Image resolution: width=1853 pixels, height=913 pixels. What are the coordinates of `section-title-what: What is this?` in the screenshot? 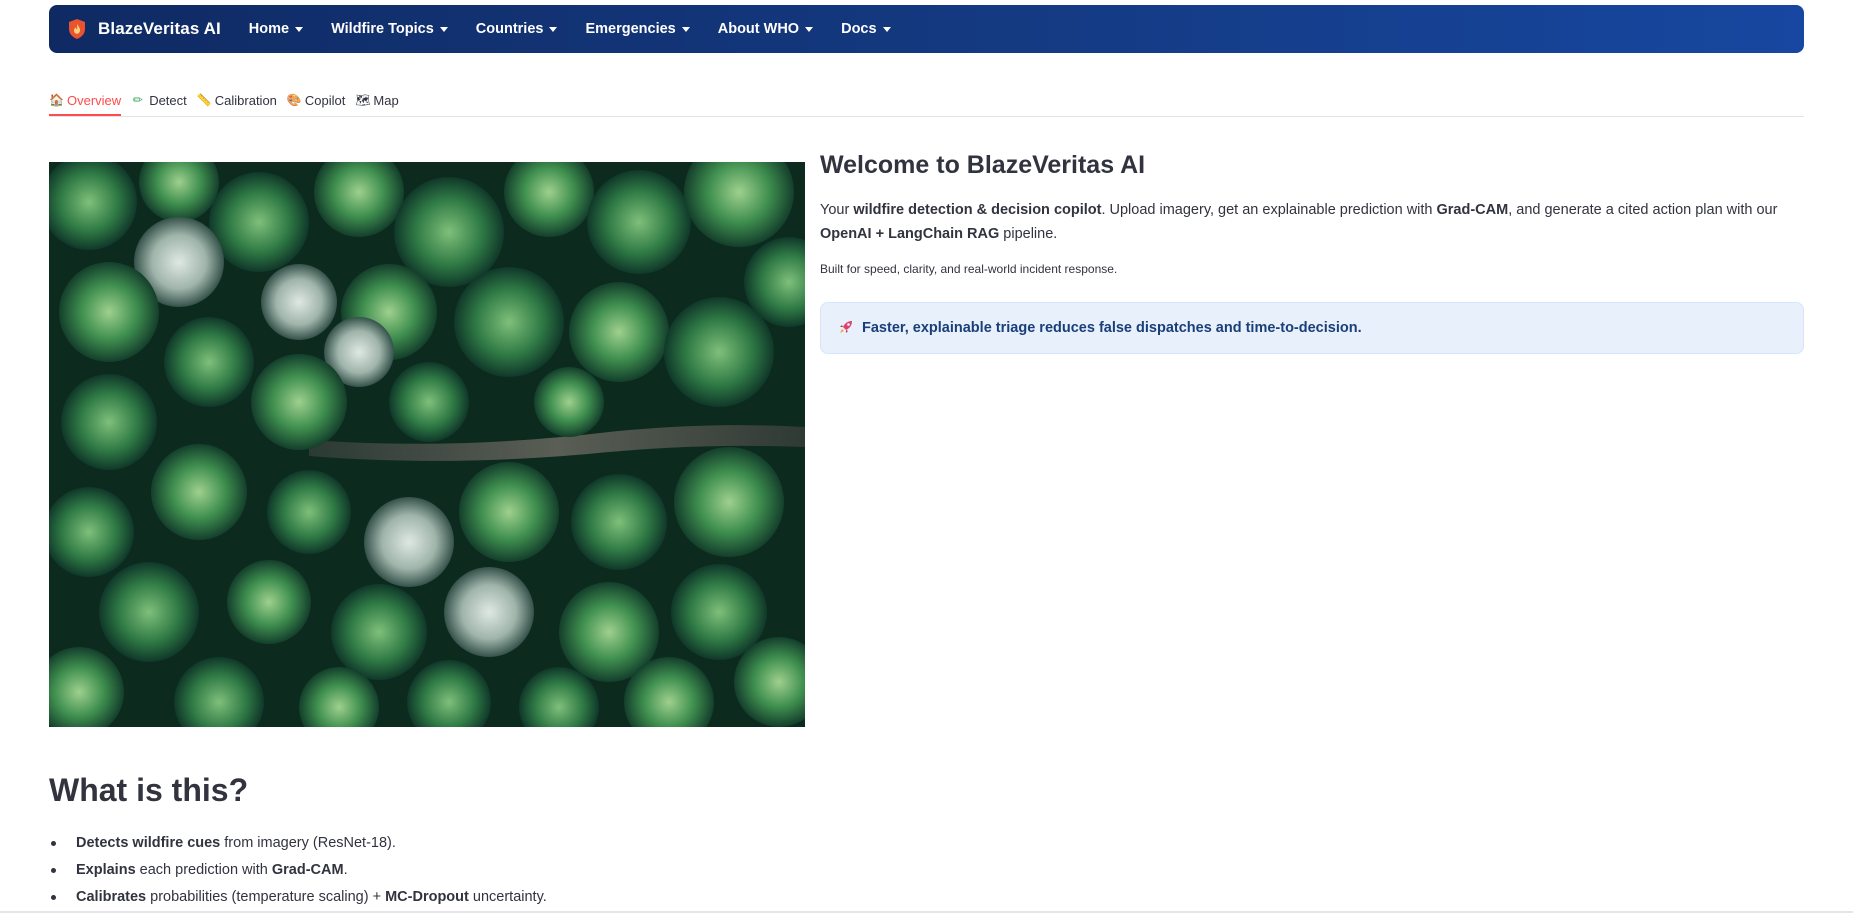 It's located at (149, 790).